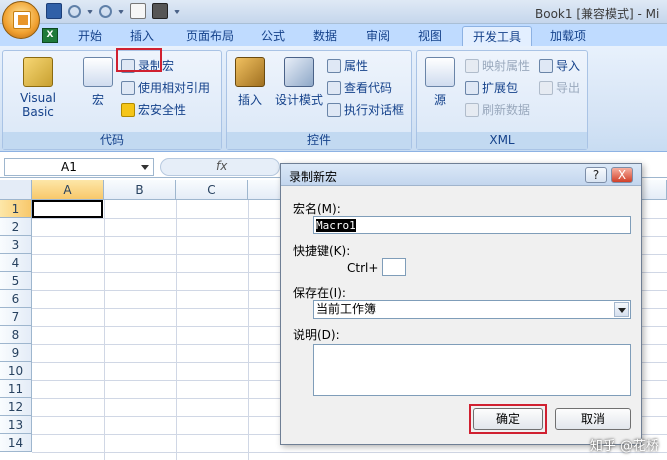 This screenshot has height=460, width=667. Describe the element at coordinates (322, 251) in the screenshot. I see `shortcut-key-label: 快捷键(K):` at that location.